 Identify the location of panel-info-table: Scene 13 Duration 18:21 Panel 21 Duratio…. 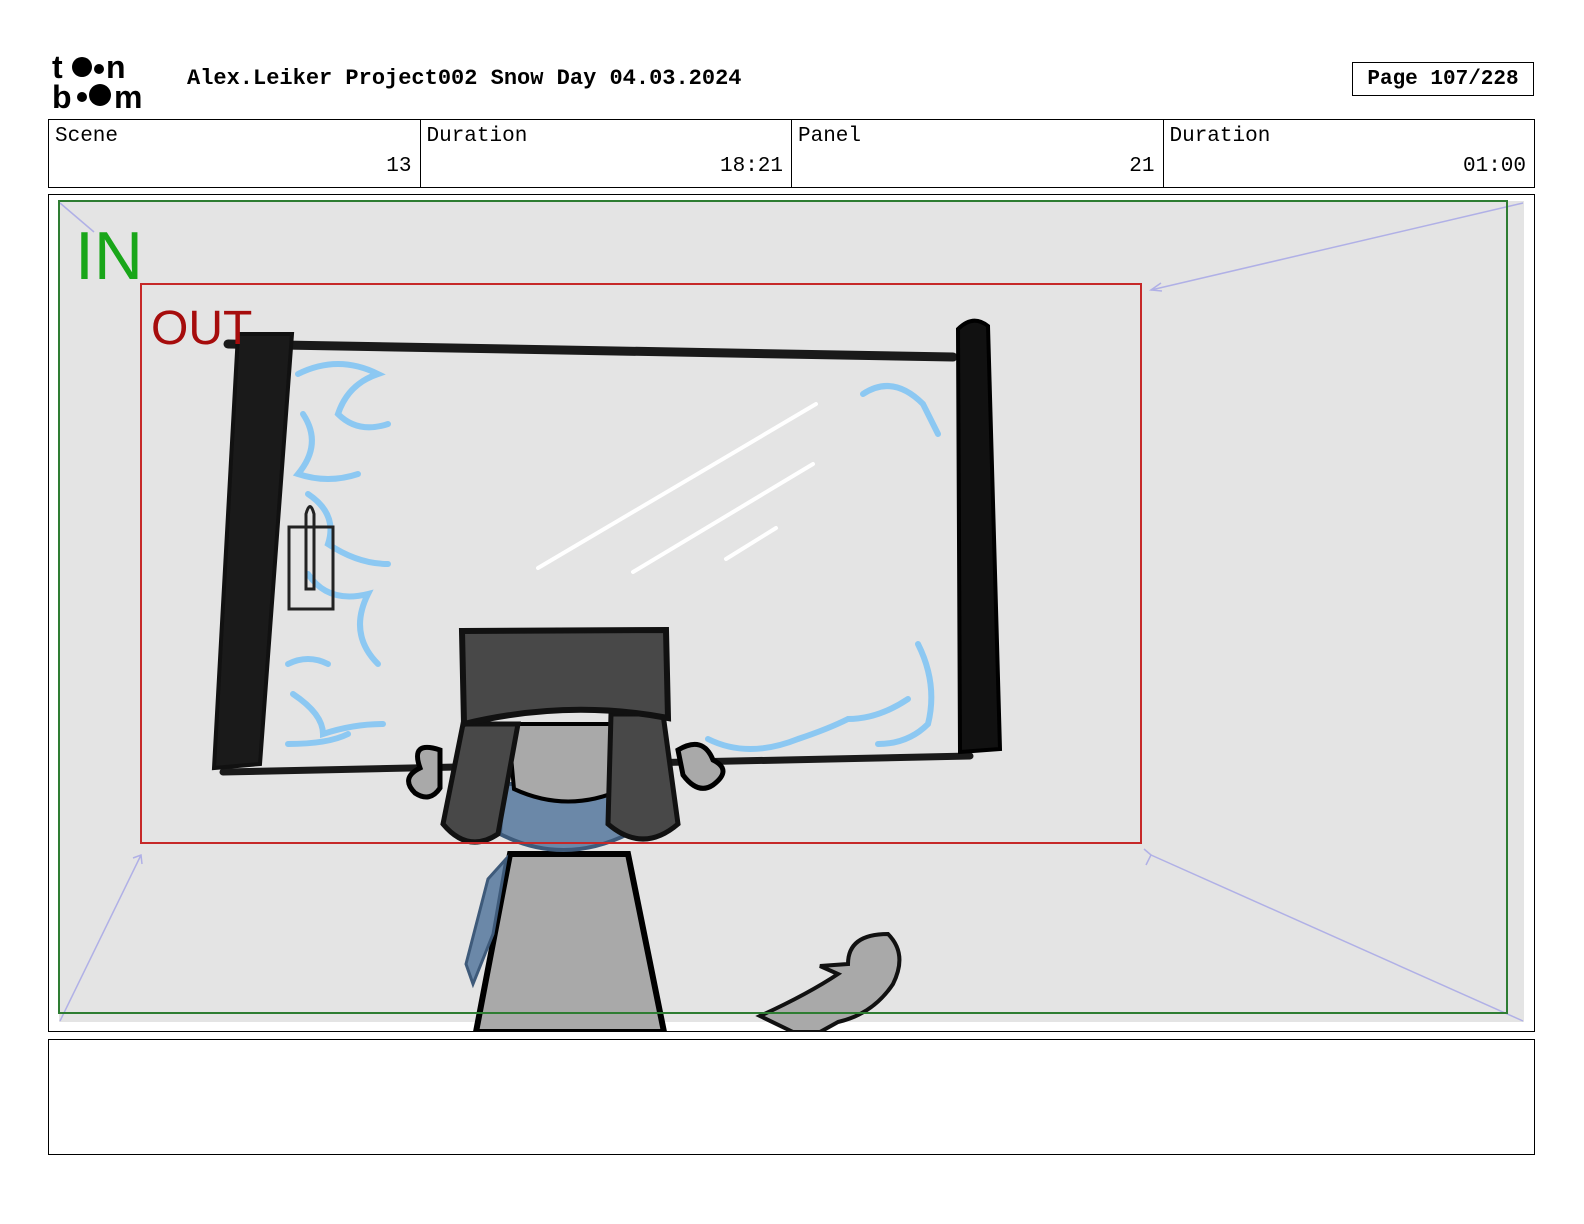
(791, 153).